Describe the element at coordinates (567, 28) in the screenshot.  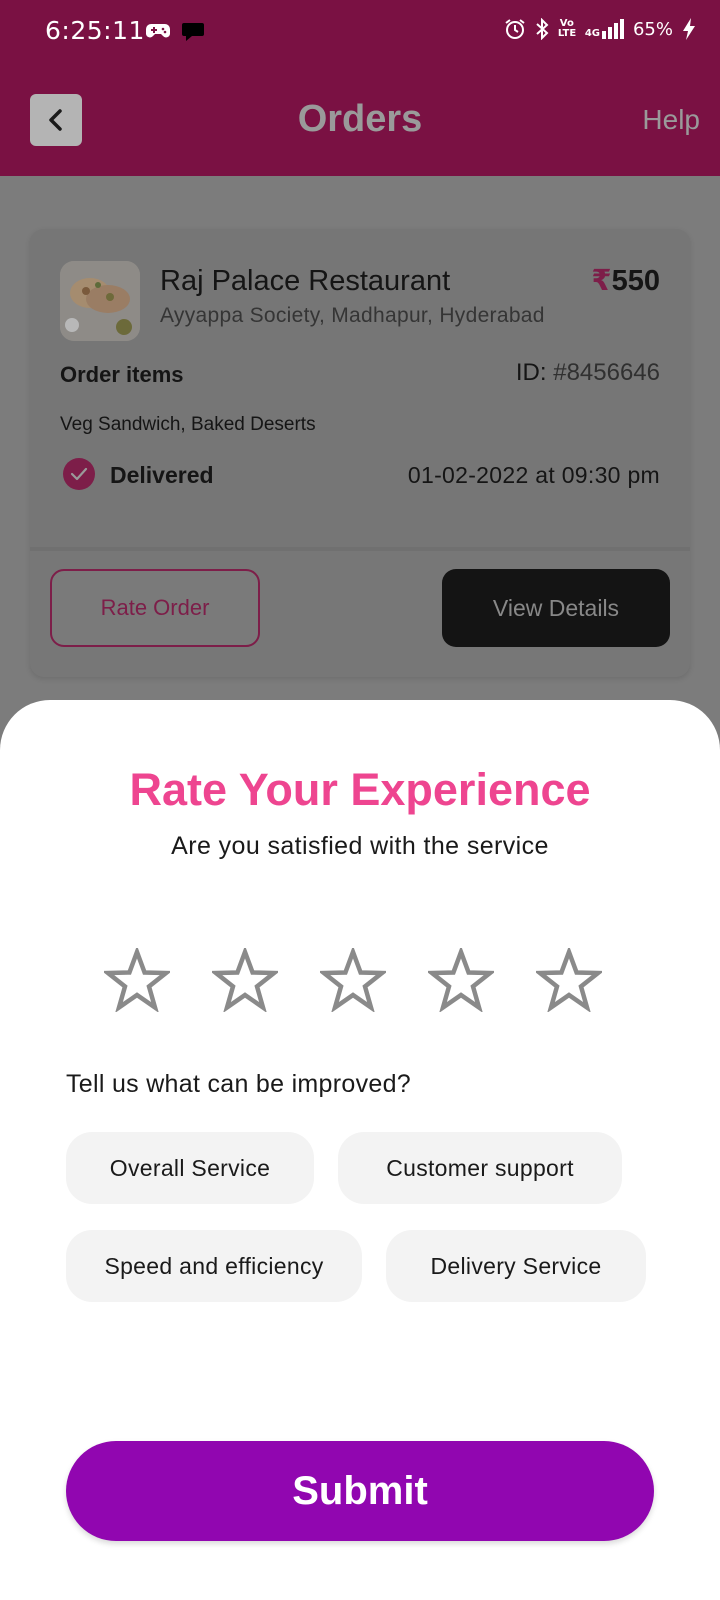
I see `volte-indicator: Vo LTE` at that location.